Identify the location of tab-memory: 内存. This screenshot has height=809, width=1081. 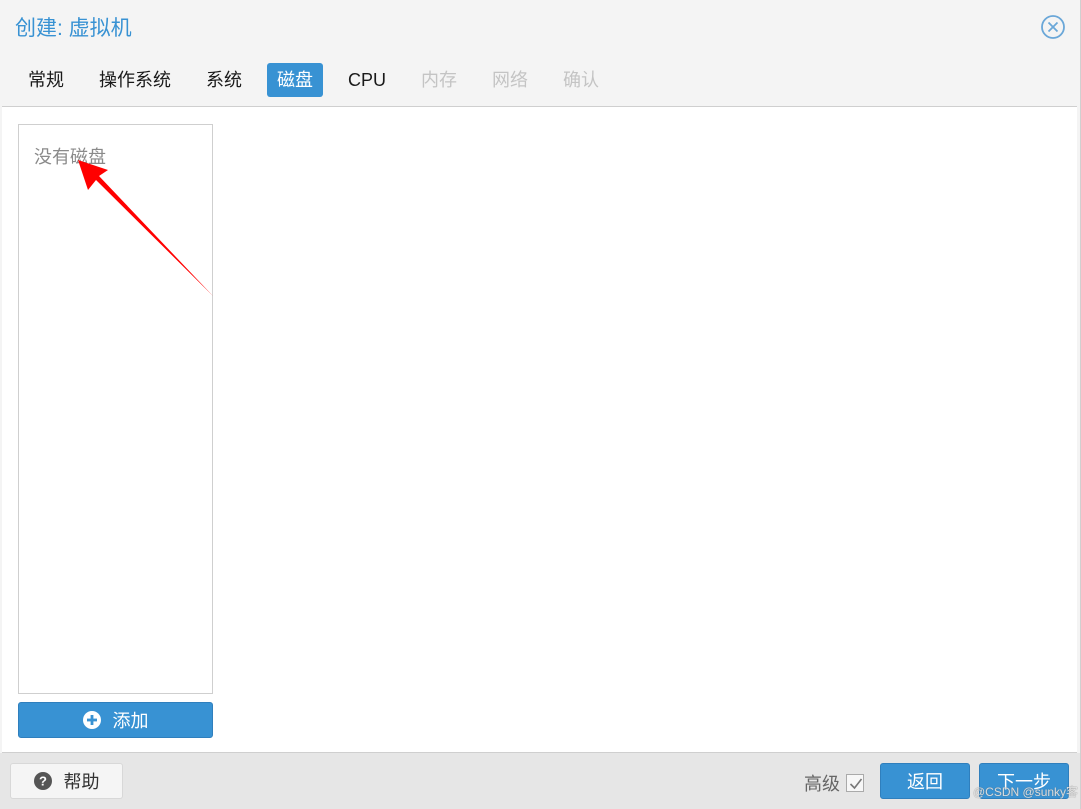
(439, 80).